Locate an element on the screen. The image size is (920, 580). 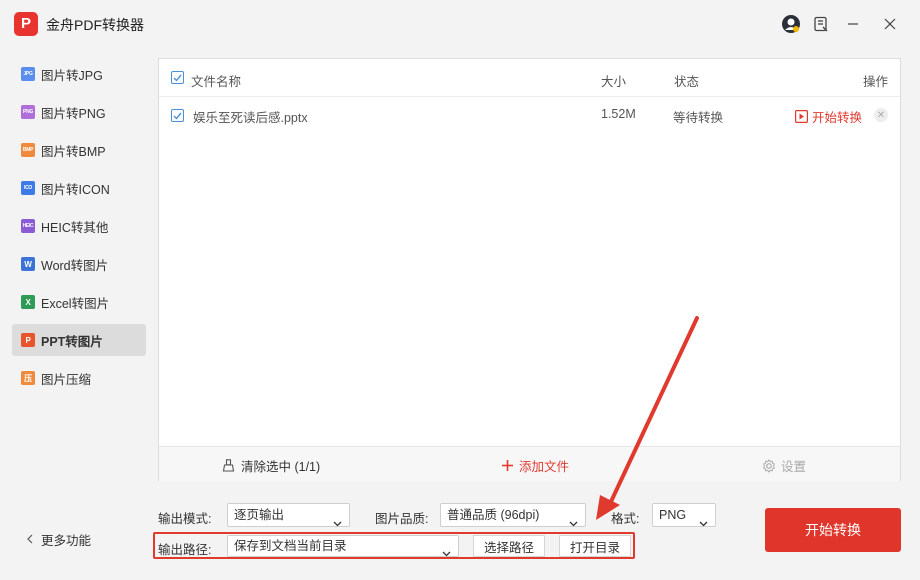
chevron-left-icon is located at coordinates (30, 540).